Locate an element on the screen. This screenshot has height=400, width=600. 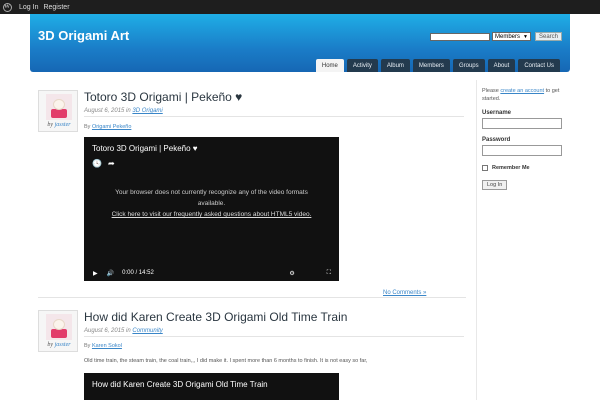
site-title: 3D Origami Art is located at coordinates (83, 35).